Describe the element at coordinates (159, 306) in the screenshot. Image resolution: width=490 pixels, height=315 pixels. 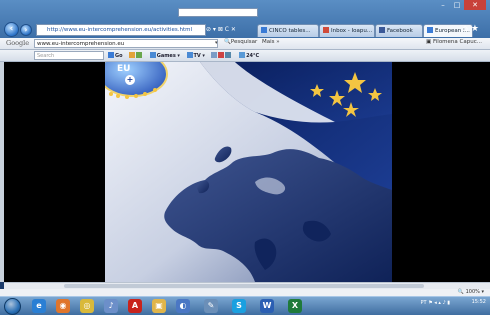
I see `folder-icon: ▣` at that location.